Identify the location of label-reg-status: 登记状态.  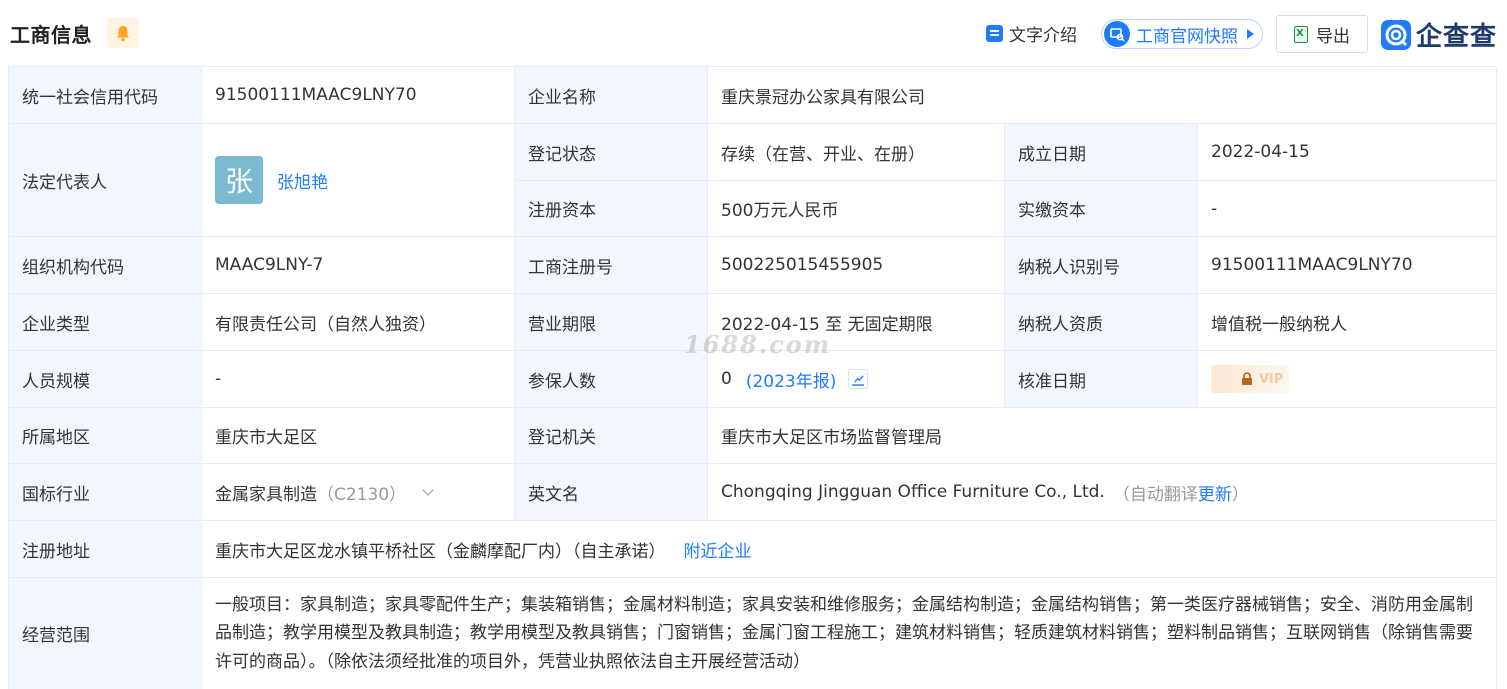
(611, 152).